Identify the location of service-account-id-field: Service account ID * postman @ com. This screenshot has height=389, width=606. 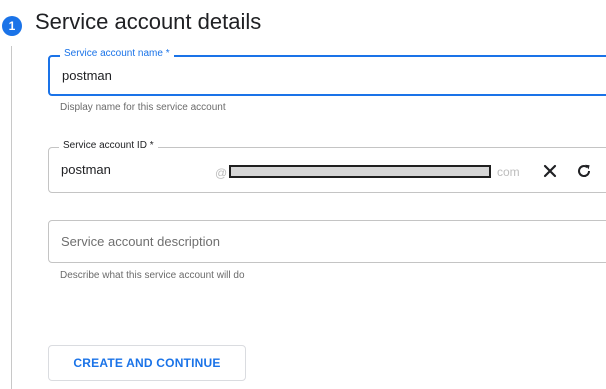
(327, 166).